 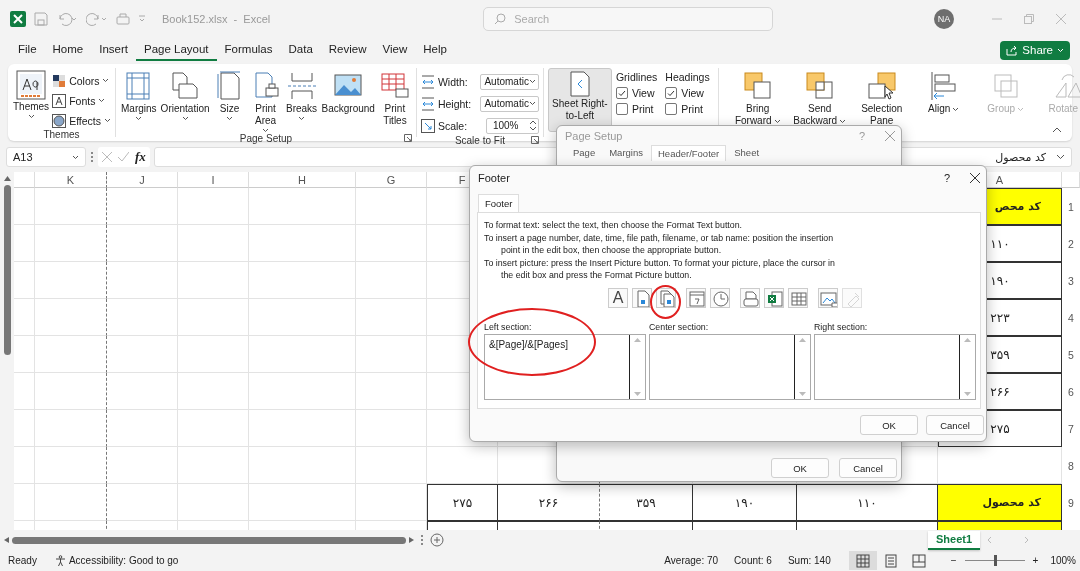 I want to click on dialog-title: Page Setup, so click(x=594, y=135).